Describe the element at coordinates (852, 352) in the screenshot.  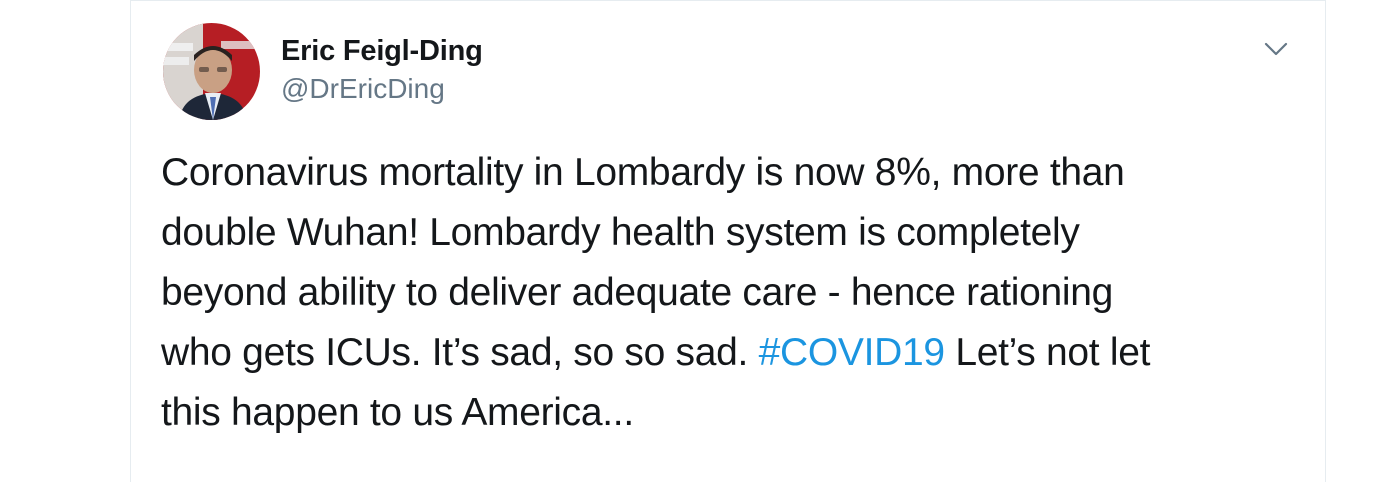
I see `hashtag-link: #COVID19` at that location.